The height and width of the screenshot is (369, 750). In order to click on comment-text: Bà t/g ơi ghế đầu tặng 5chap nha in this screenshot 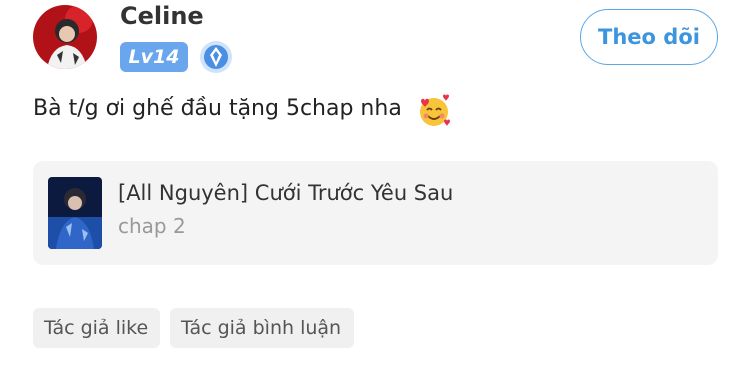, I will do `click(217, 108)`.